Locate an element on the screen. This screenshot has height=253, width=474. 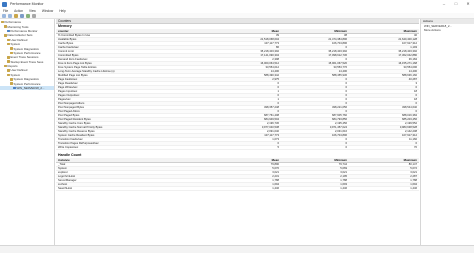
tree-item-label: Event Trace Sessions is located at coordinates (24, 57).